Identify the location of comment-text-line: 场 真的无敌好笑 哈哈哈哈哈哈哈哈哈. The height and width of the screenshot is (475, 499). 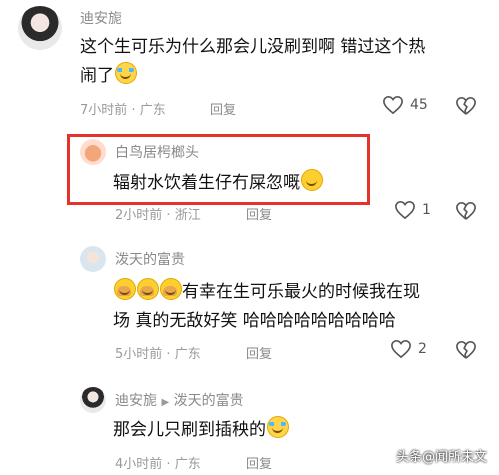
(254, 321).